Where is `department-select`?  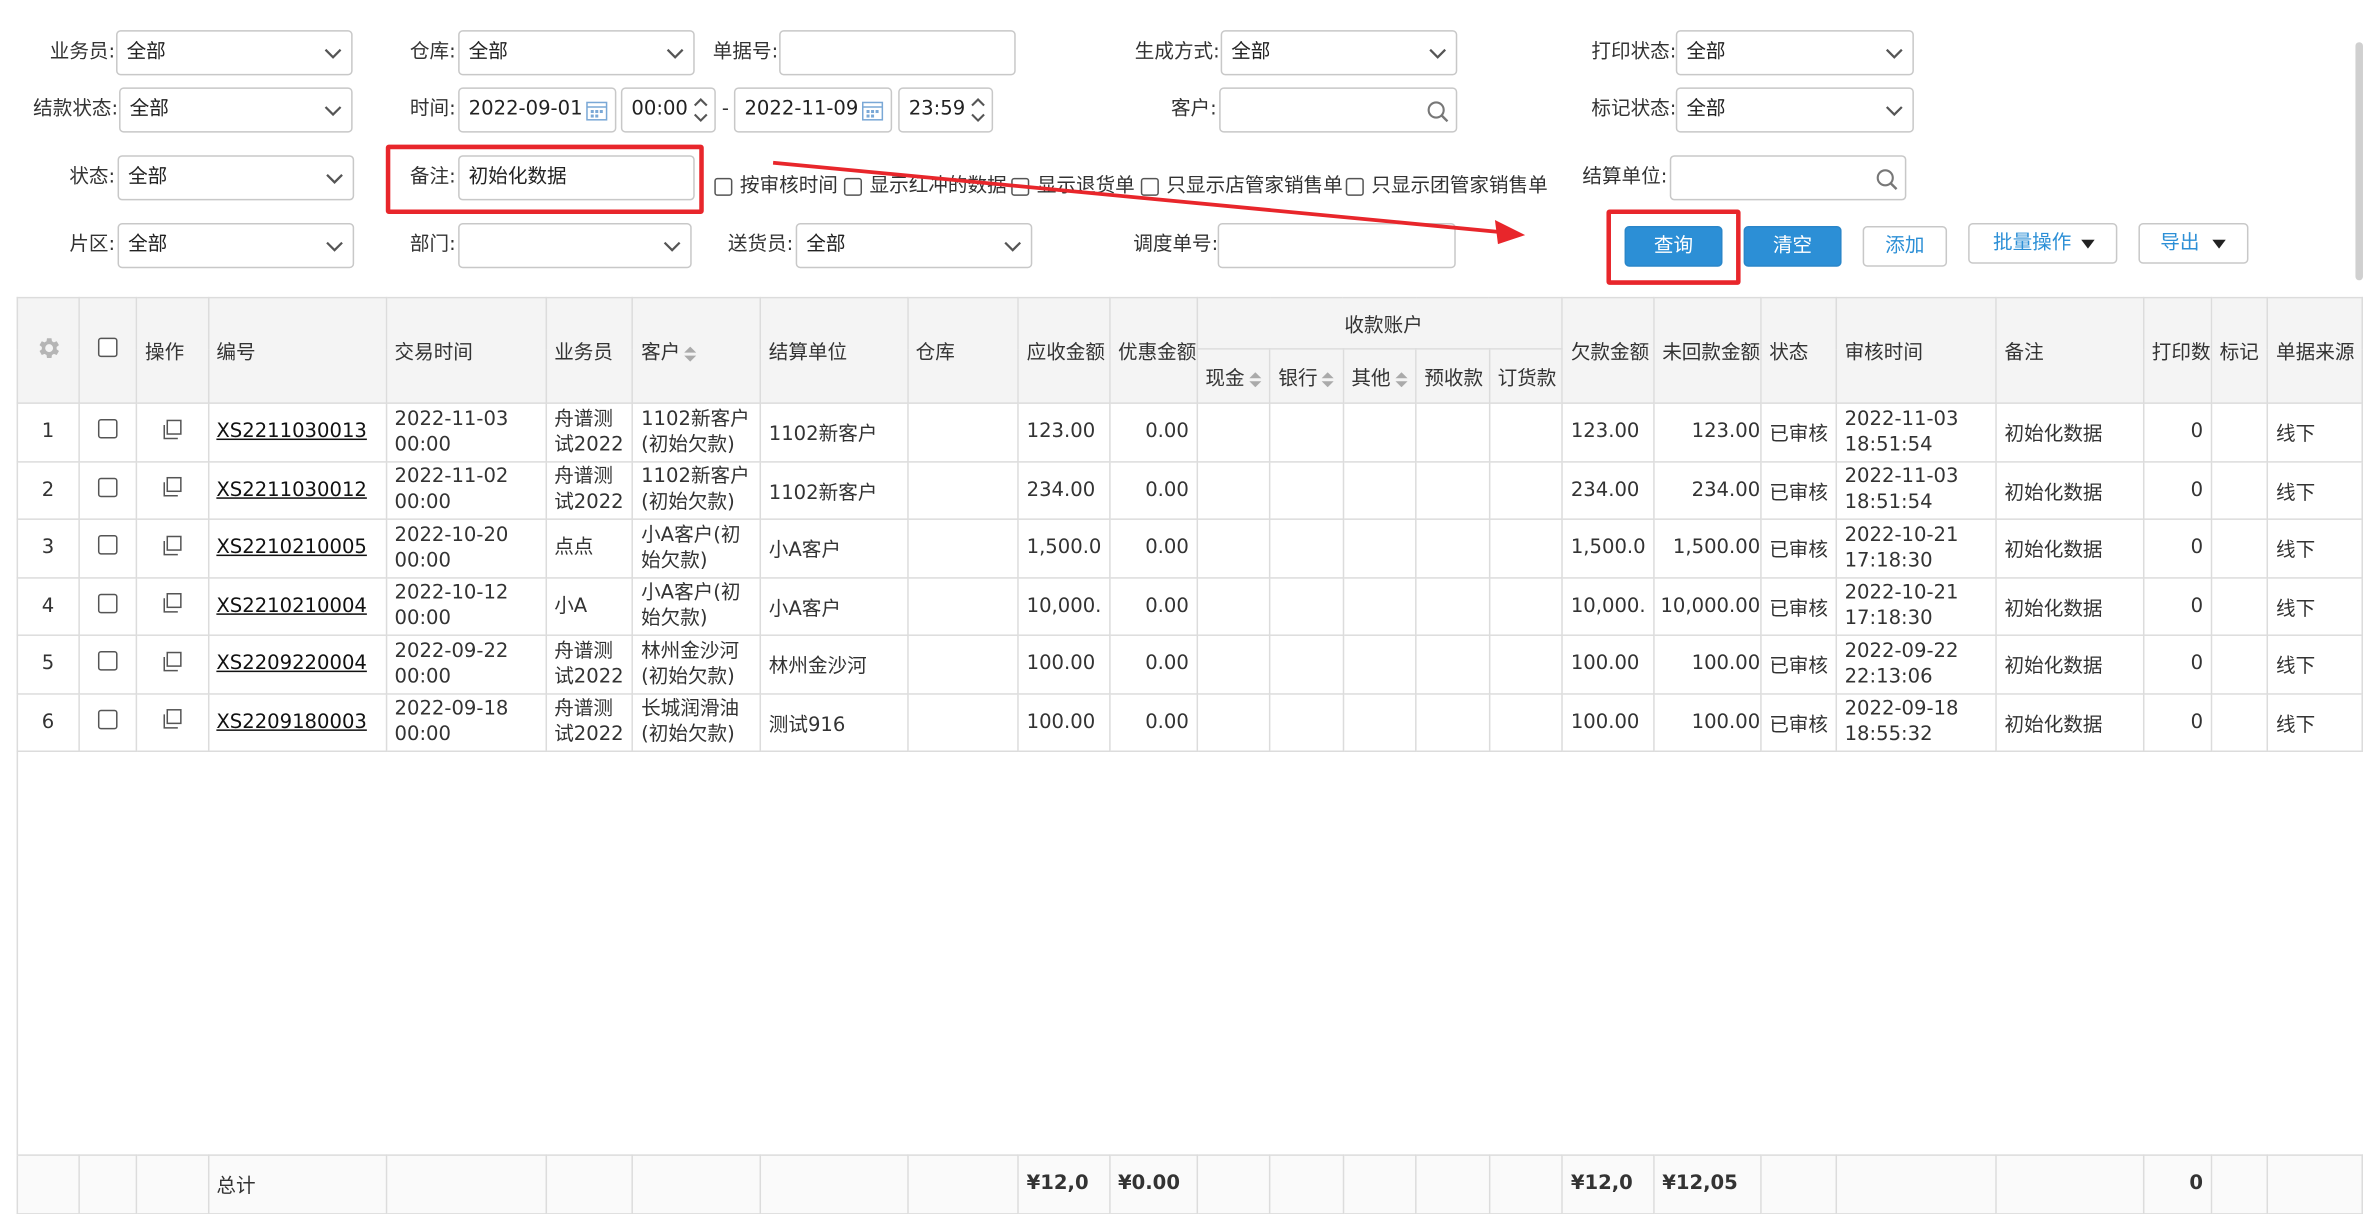
department-select is located at coordinates (575, 246).